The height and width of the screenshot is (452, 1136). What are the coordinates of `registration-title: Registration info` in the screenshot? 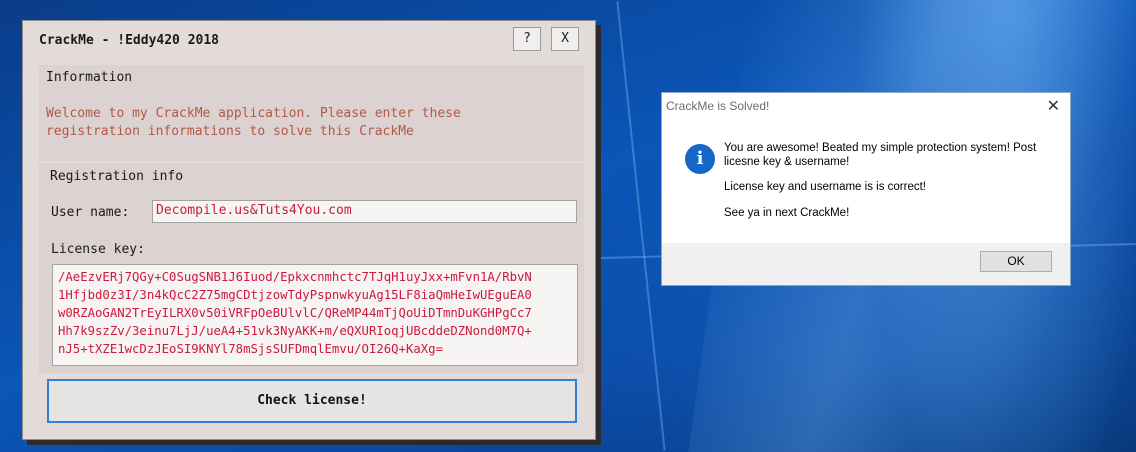 It's located at (117, 176).